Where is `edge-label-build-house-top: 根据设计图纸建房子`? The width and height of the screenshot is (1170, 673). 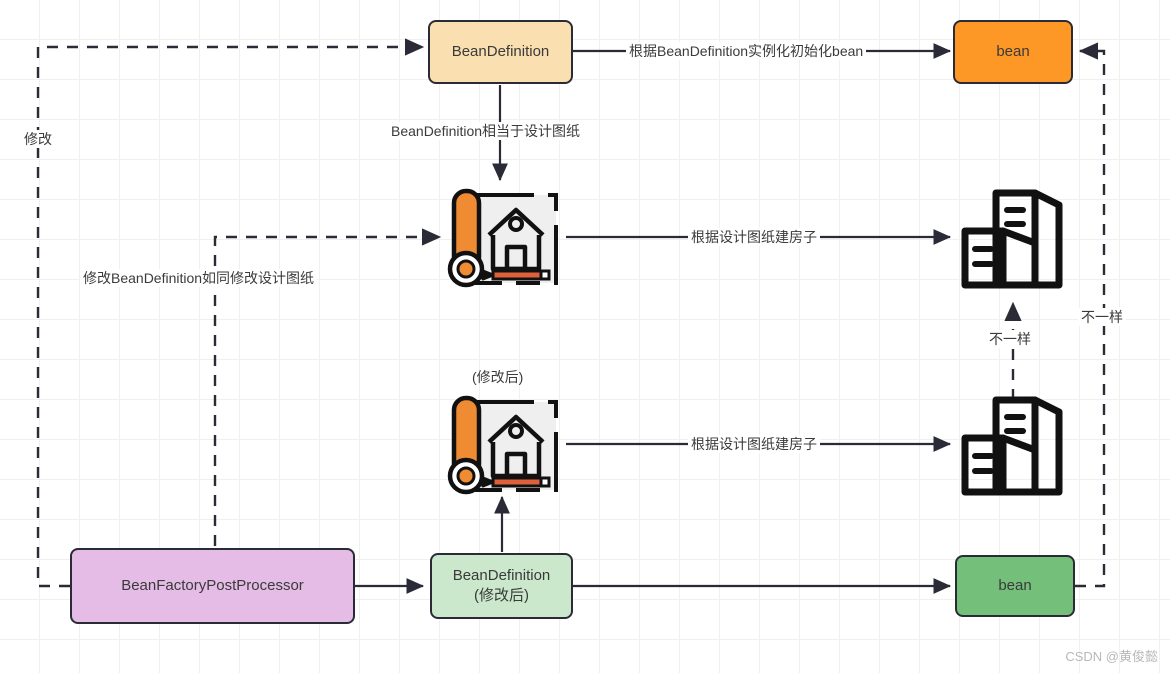
edge-label-build-house-top: 根据设计图纸建房子 is located at coordinates (754, 237).